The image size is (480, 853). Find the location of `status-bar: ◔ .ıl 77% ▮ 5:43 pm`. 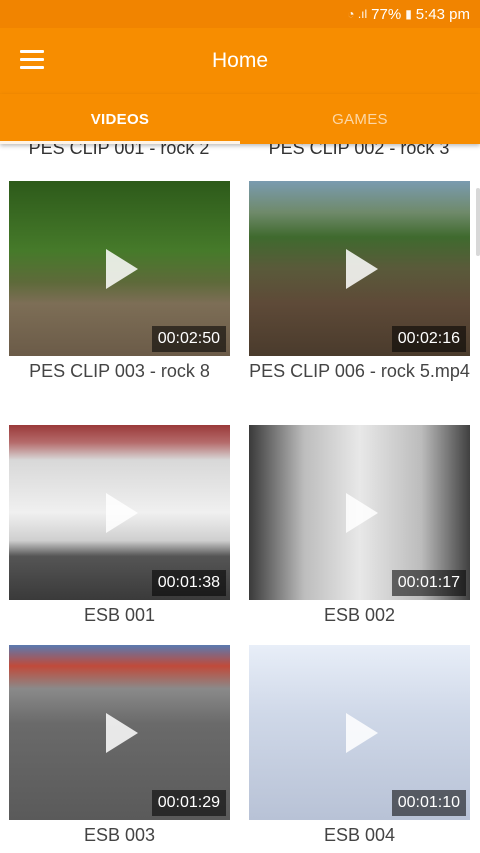

status-bar: ◔ .ıl 77% ▮ 5:43 pm is located at coordinates (240, 14).